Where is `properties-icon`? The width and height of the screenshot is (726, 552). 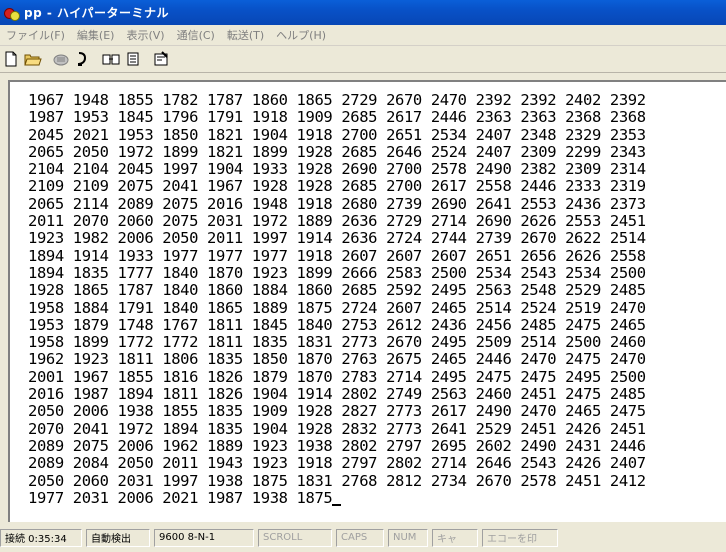
properties-icon is located at coordinates (161, 59).